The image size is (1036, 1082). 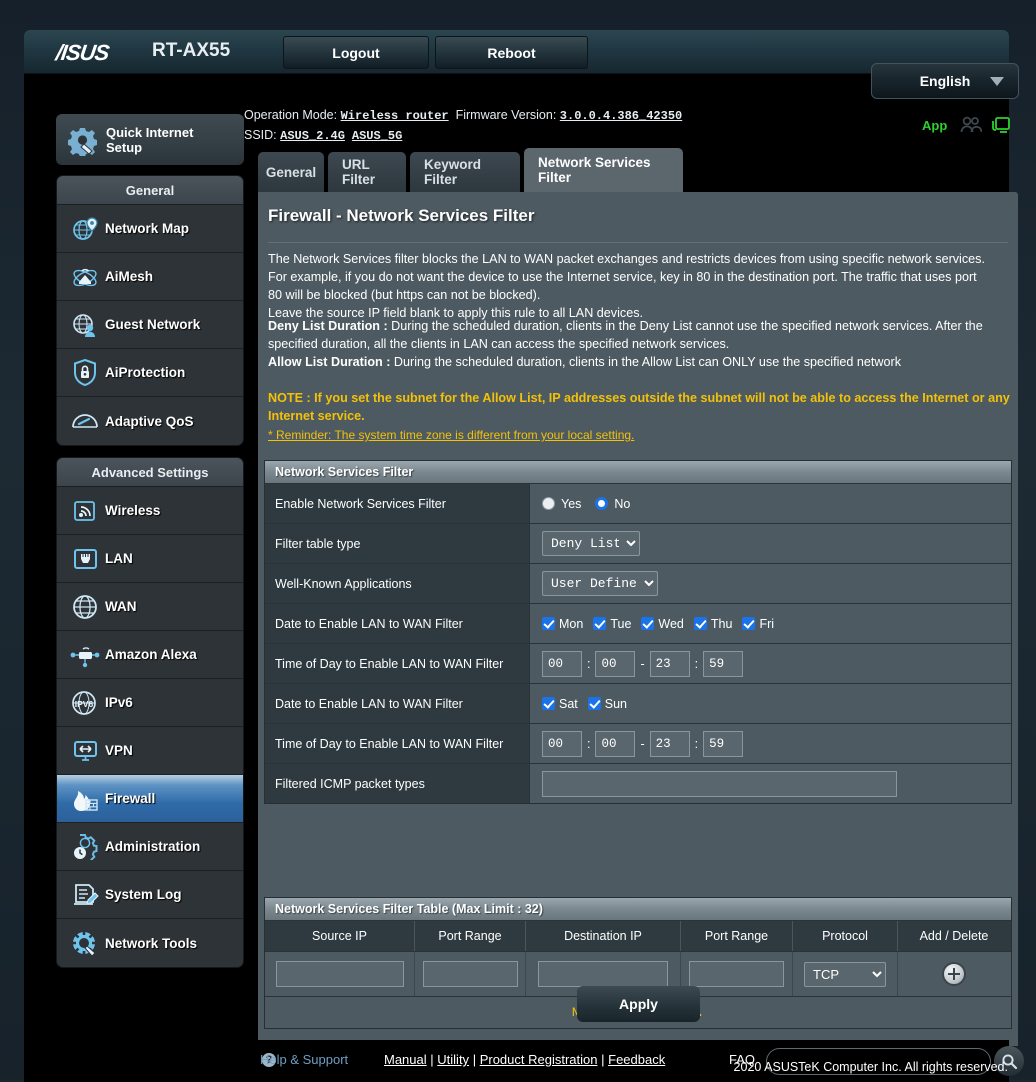 I want to click on source-ip-input, so click(x=339, y=974).